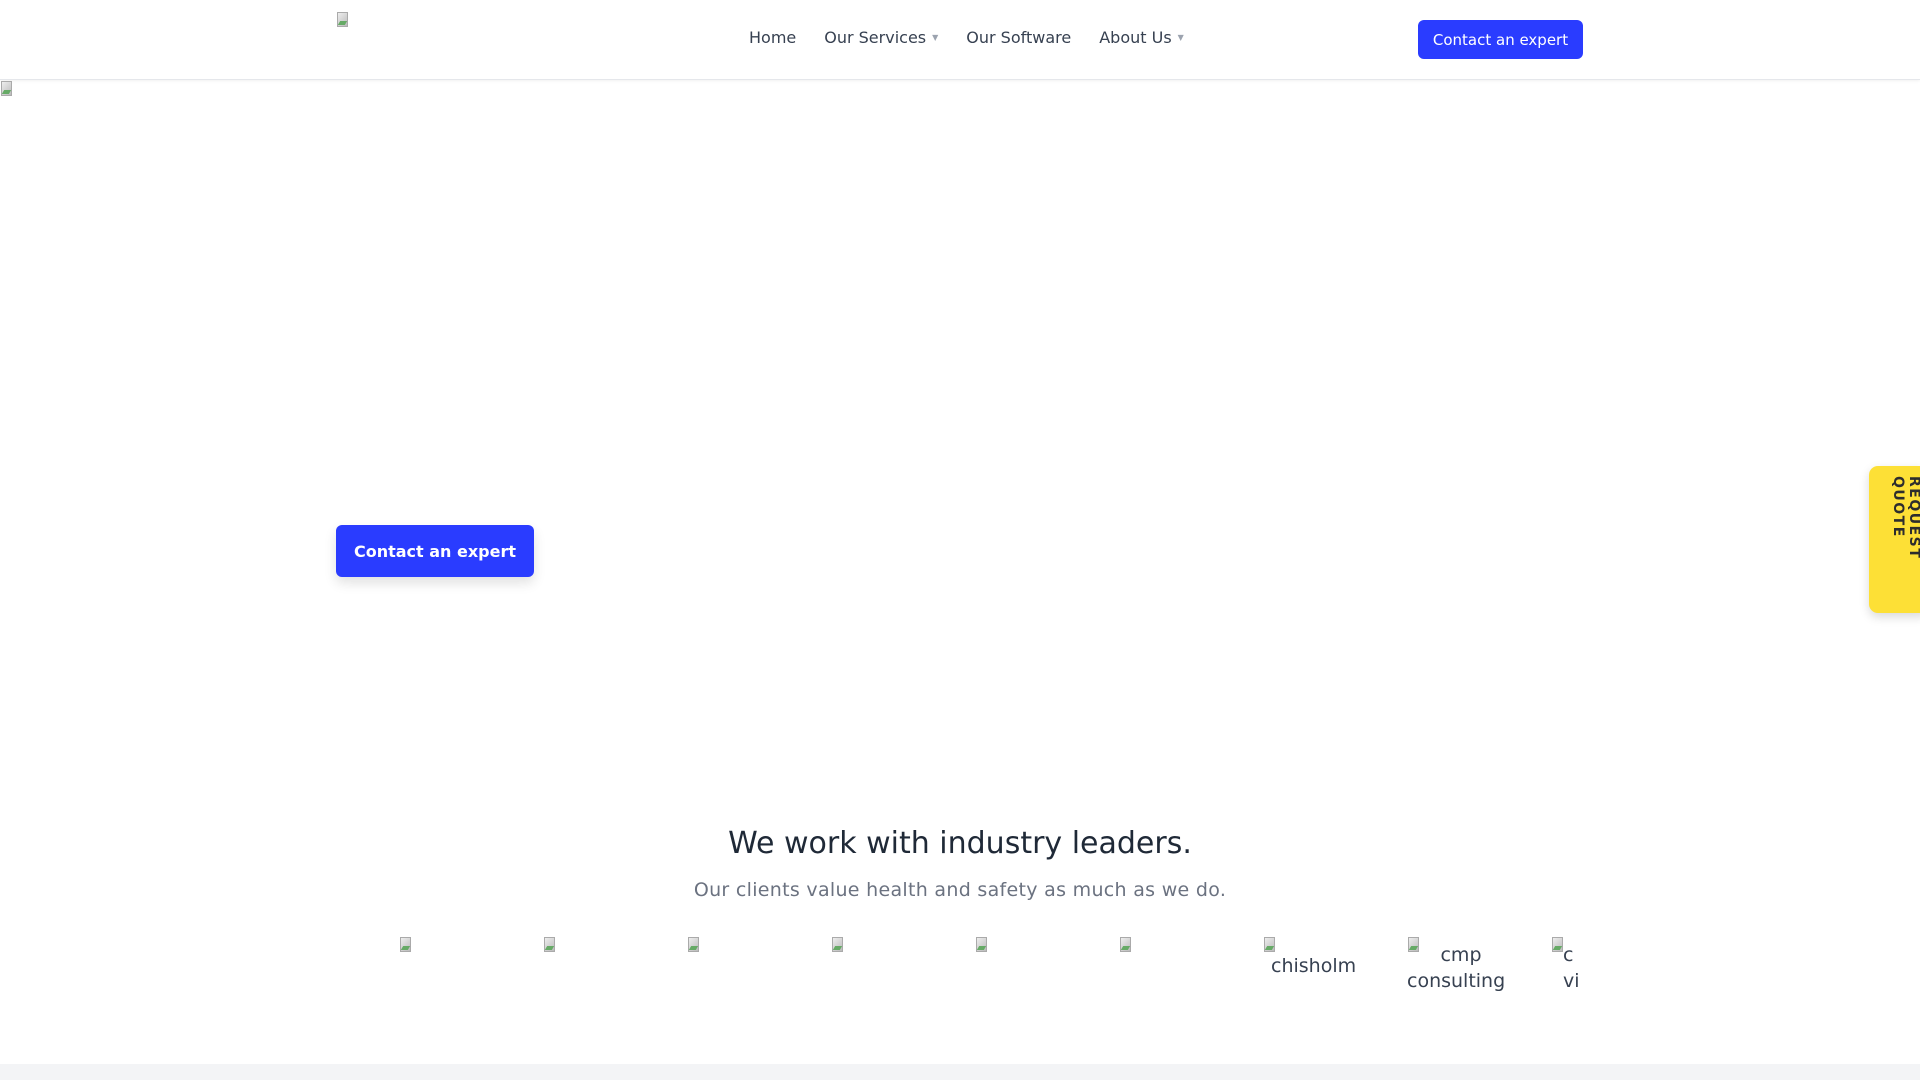  What do you see at coordinates (1314, 966) in the screenshot?
I see `client-logo-alt: chisholm` at bounding box center [1314, 966].